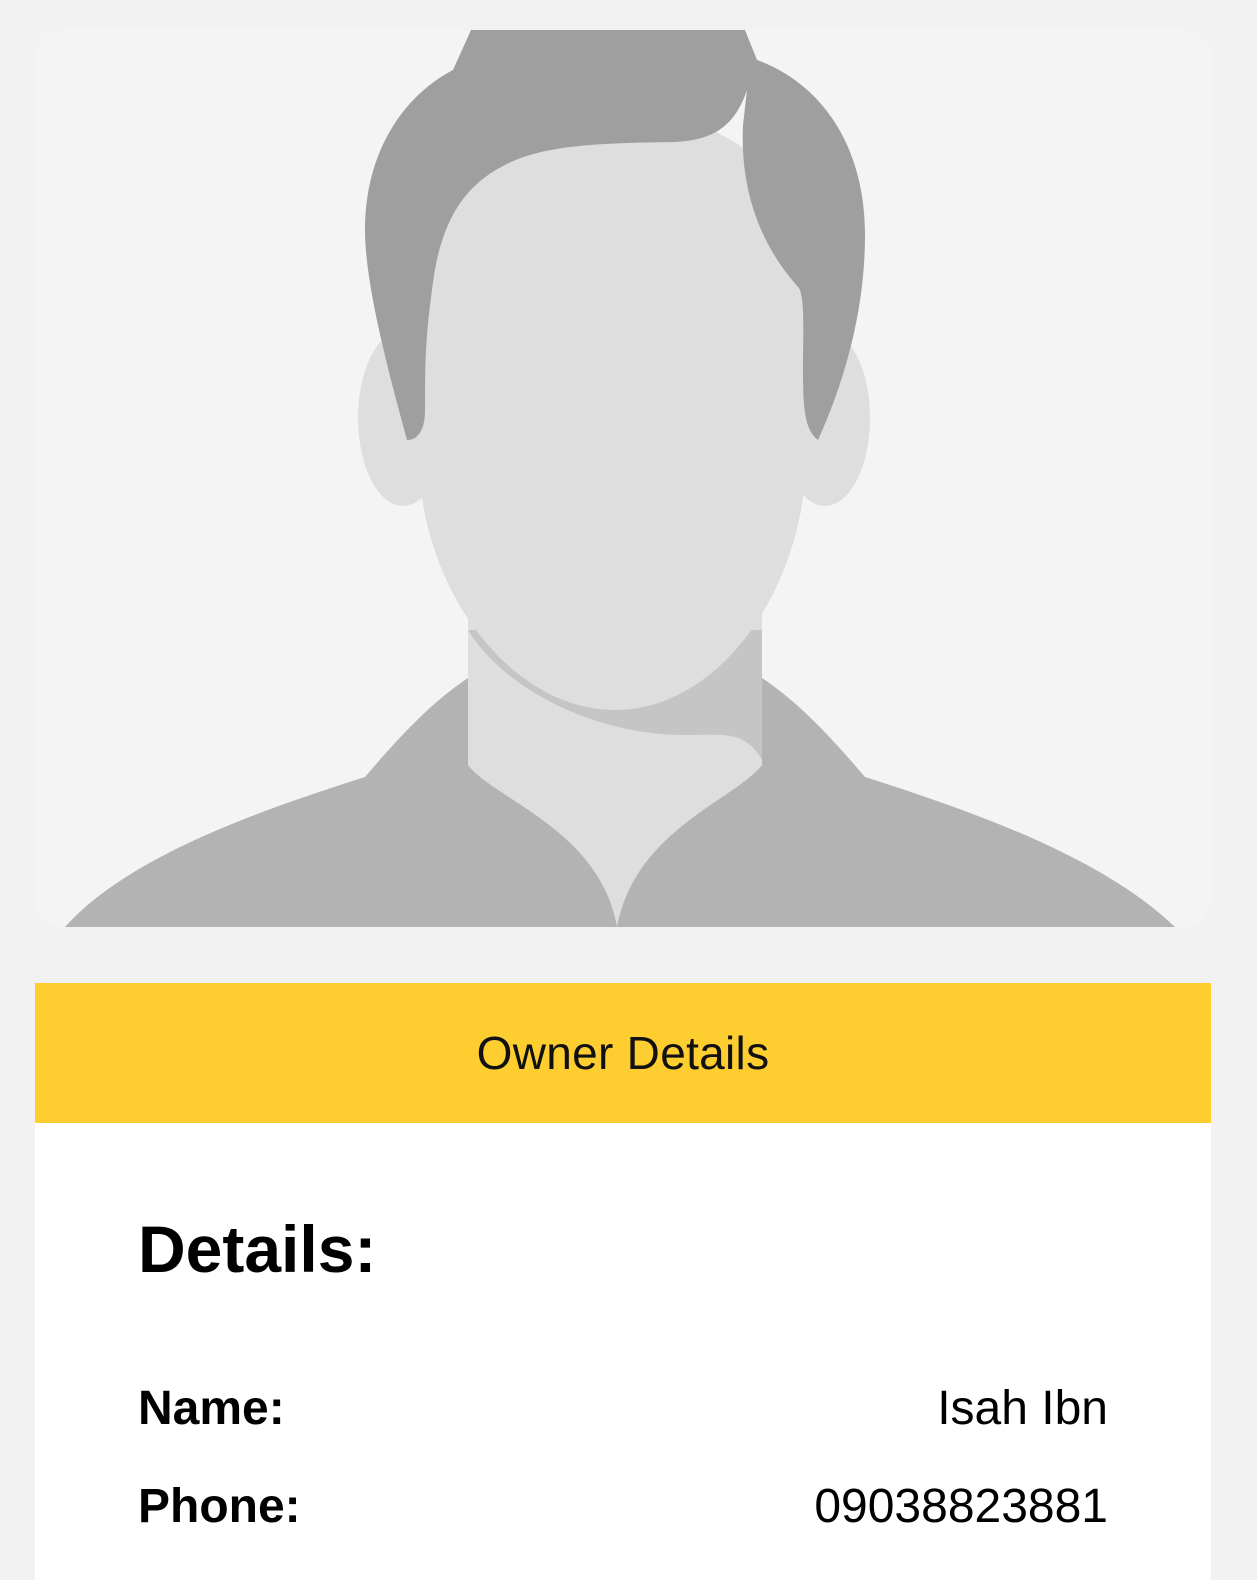 The image size is (1257, 1580). What do you see at coordinates (219, 1506) in the screenshot?
I see `phone-label: Phone:` at bounding box center [219, 1506].